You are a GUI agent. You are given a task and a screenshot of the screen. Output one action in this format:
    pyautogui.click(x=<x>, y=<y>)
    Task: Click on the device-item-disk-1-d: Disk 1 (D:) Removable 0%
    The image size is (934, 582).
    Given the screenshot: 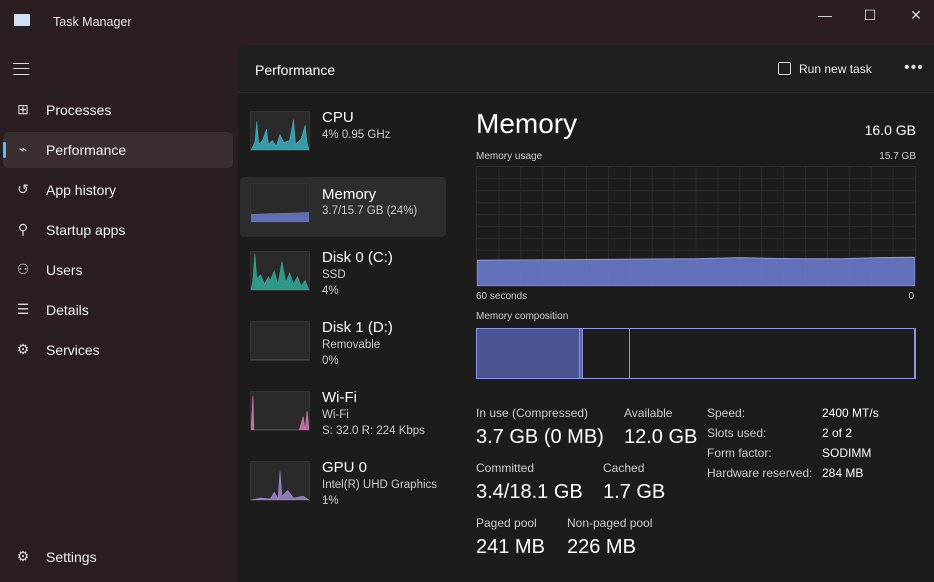 What is the action you would take?
    pyautogui.click(x=343, y=346)
    